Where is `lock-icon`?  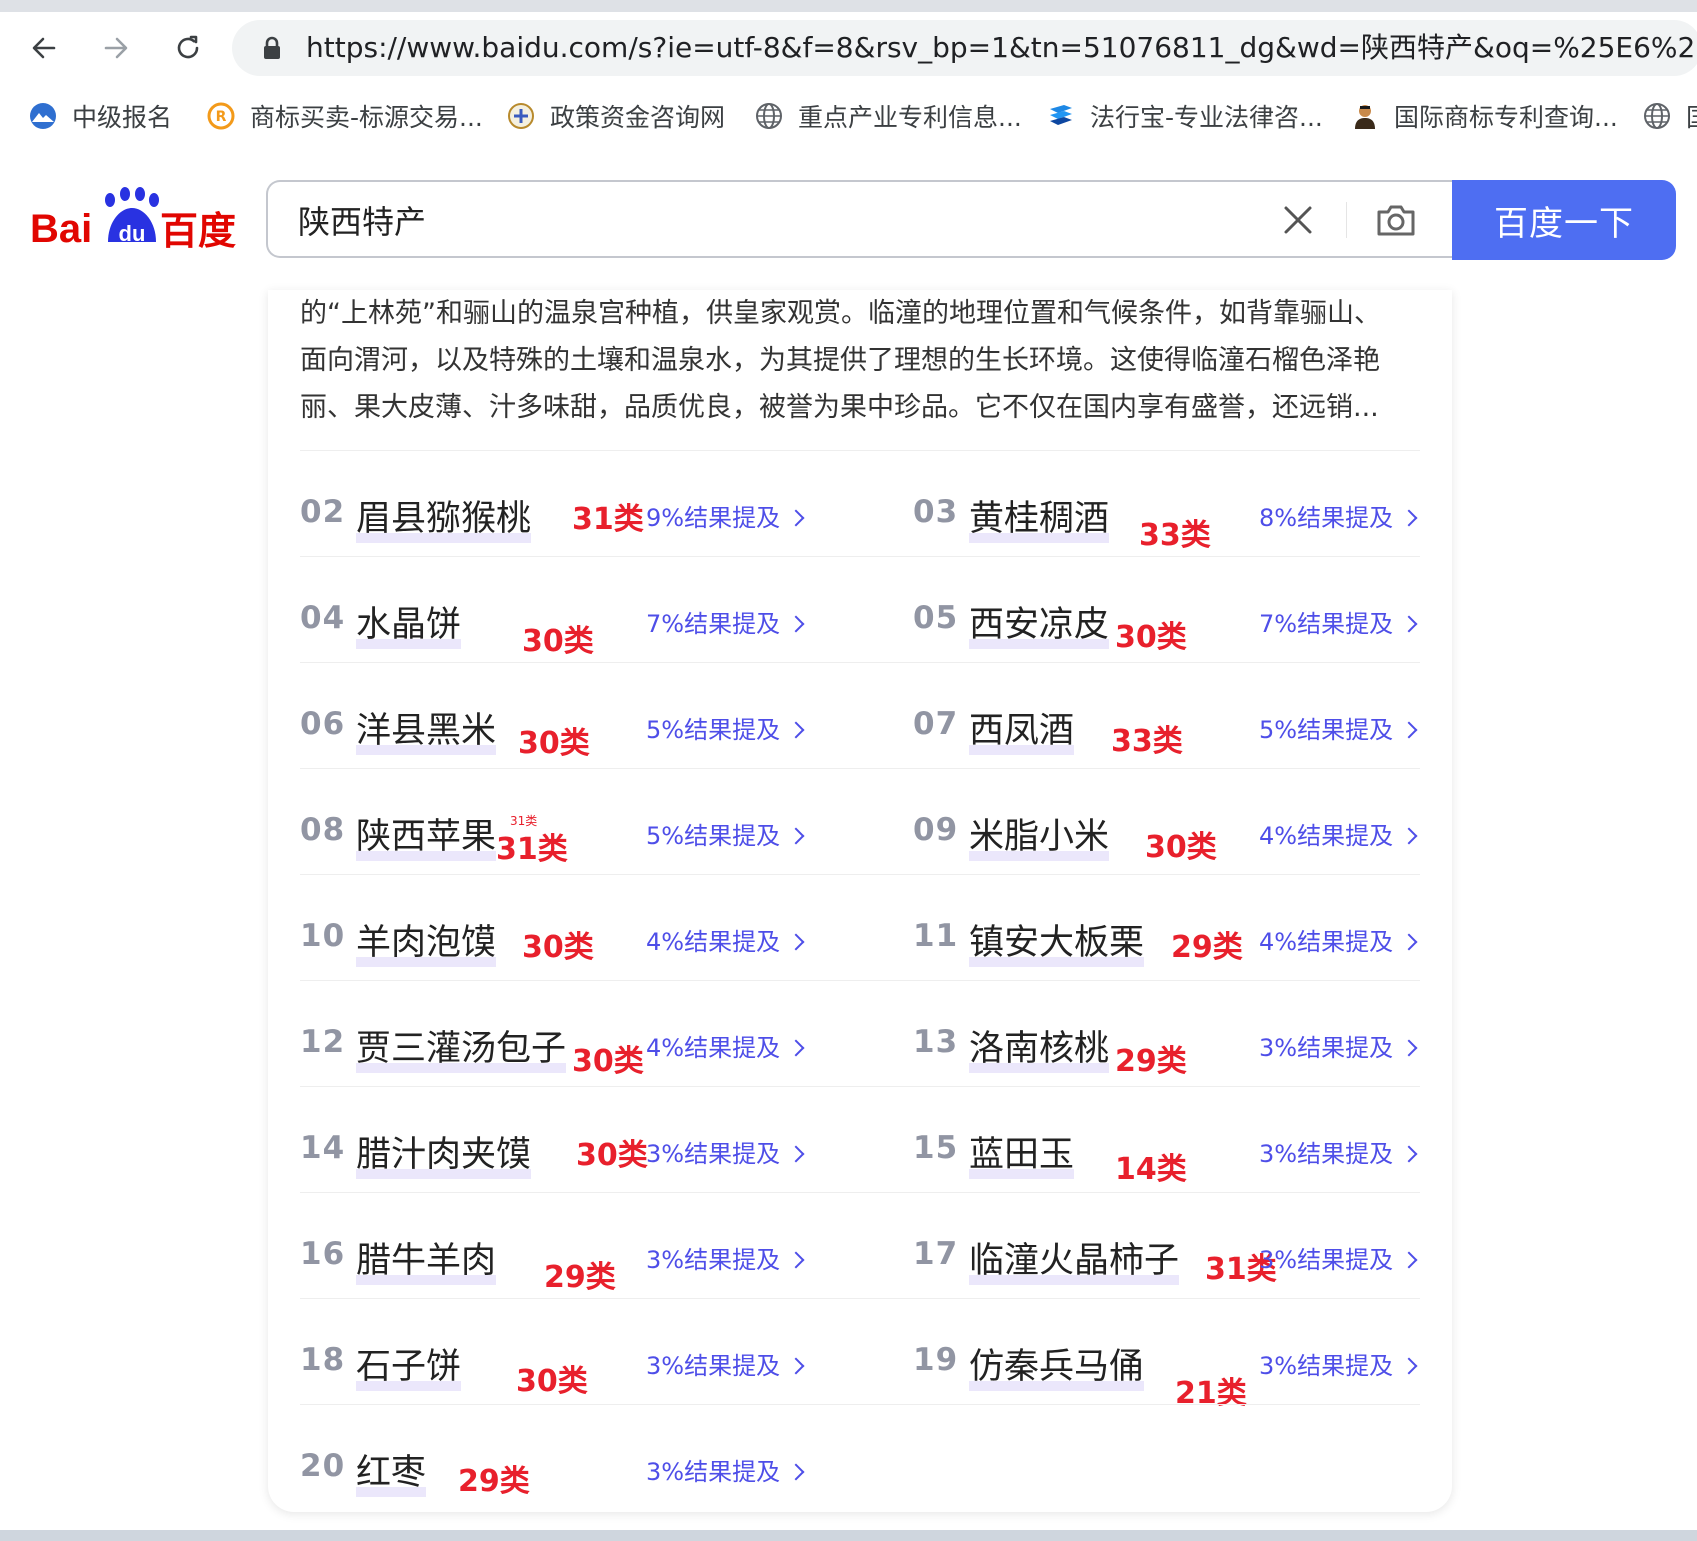 lock-icon is located at coordinates (272, 48).